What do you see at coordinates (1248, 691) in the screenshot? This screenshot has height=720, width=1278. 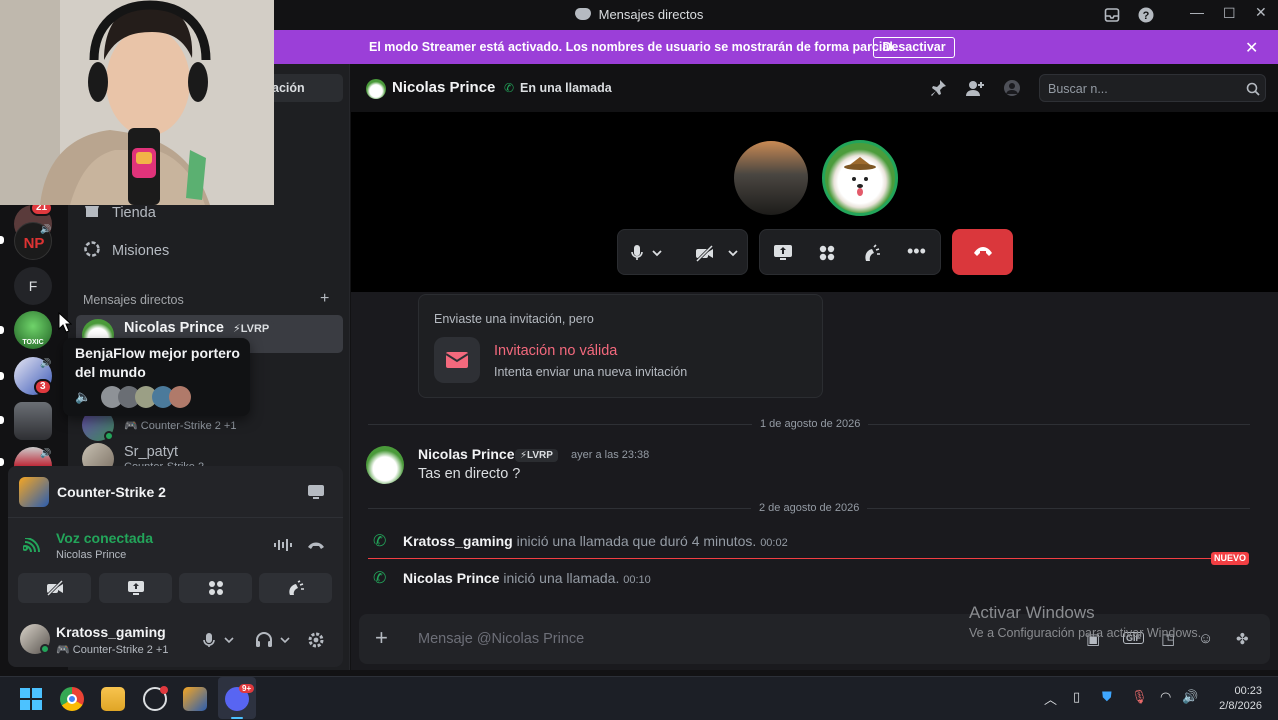 I see `clock-time: 00:23` at bounding box center [1248, 691].